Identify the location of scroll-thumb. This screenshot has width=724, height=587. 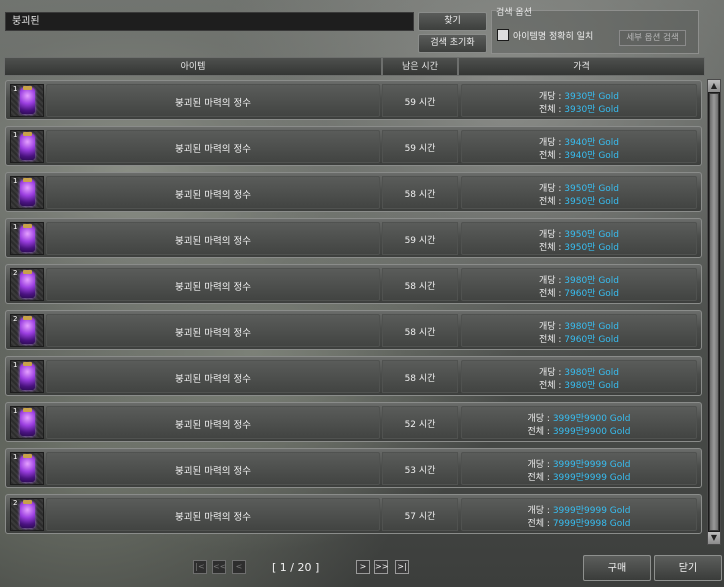
(714, 312).